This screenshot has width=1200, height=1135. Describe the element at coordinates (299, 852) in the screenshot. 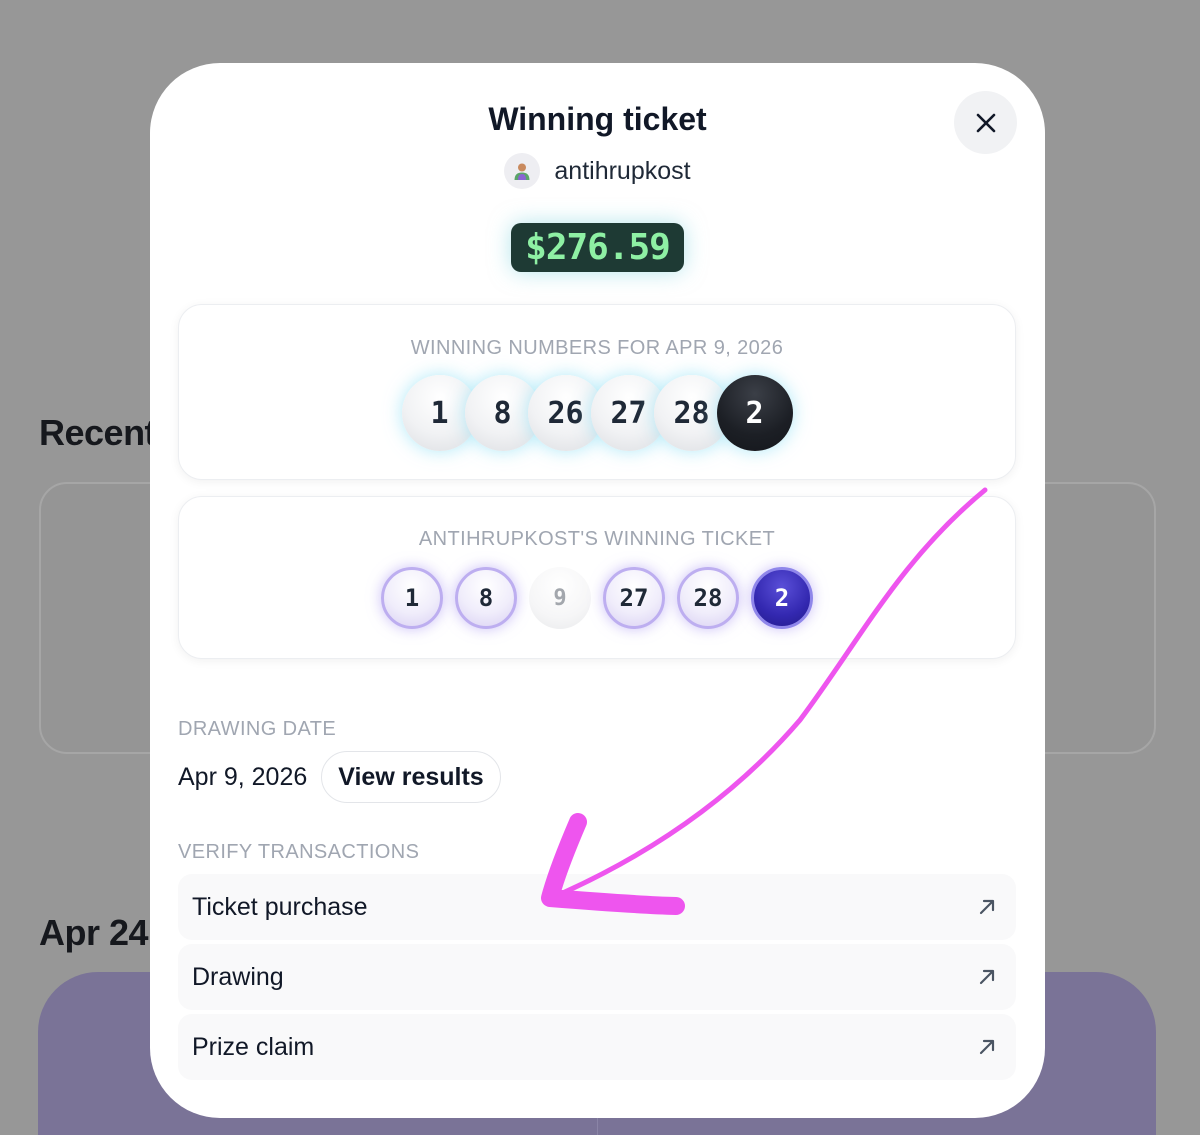

I see `verify-transactions-label: VERIFY TRANSACTIONS` at that location.